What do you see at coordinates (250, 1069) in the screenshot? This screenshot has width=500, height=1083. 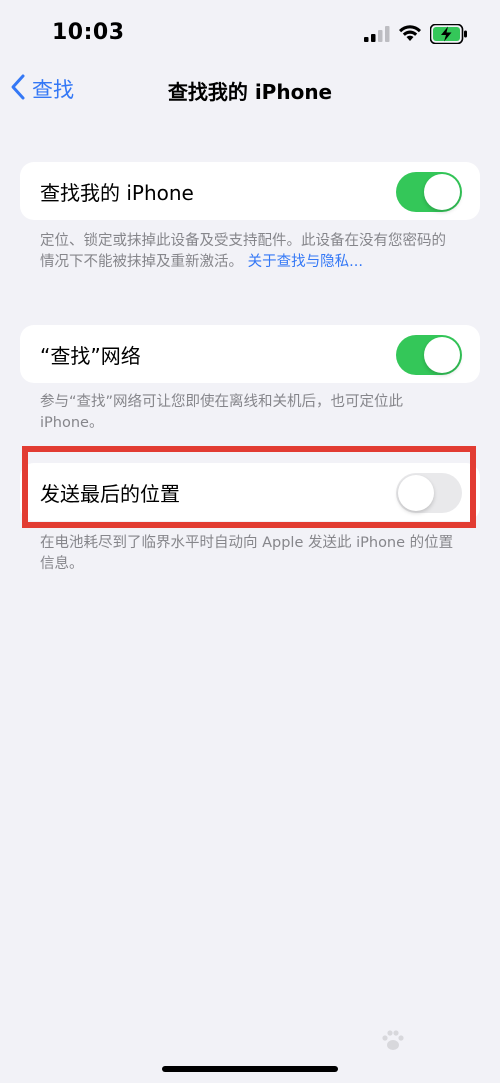 I see `home-indicator` at bounding box center [250, 1069].